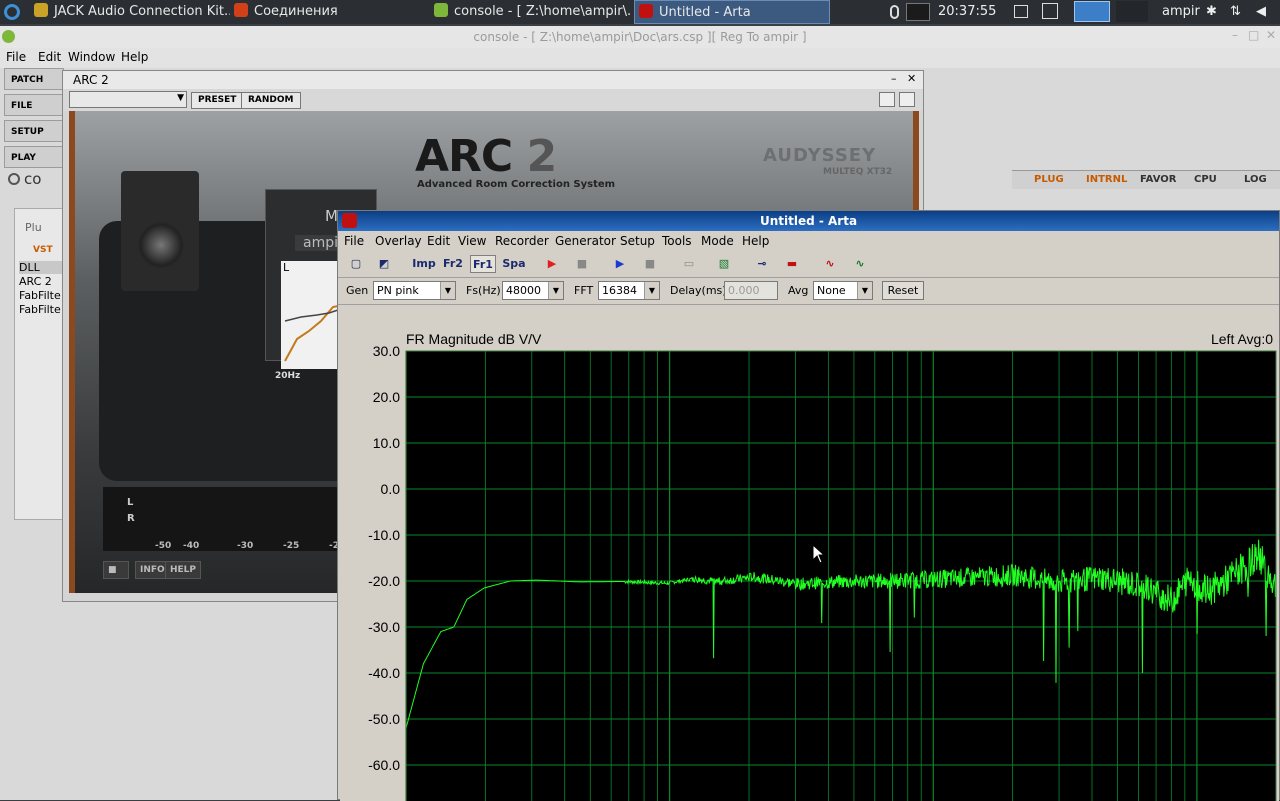 The height and width of the screenshot is (801, 1280). I want to click on spectrum-icon: ∿, so click(860, 264).